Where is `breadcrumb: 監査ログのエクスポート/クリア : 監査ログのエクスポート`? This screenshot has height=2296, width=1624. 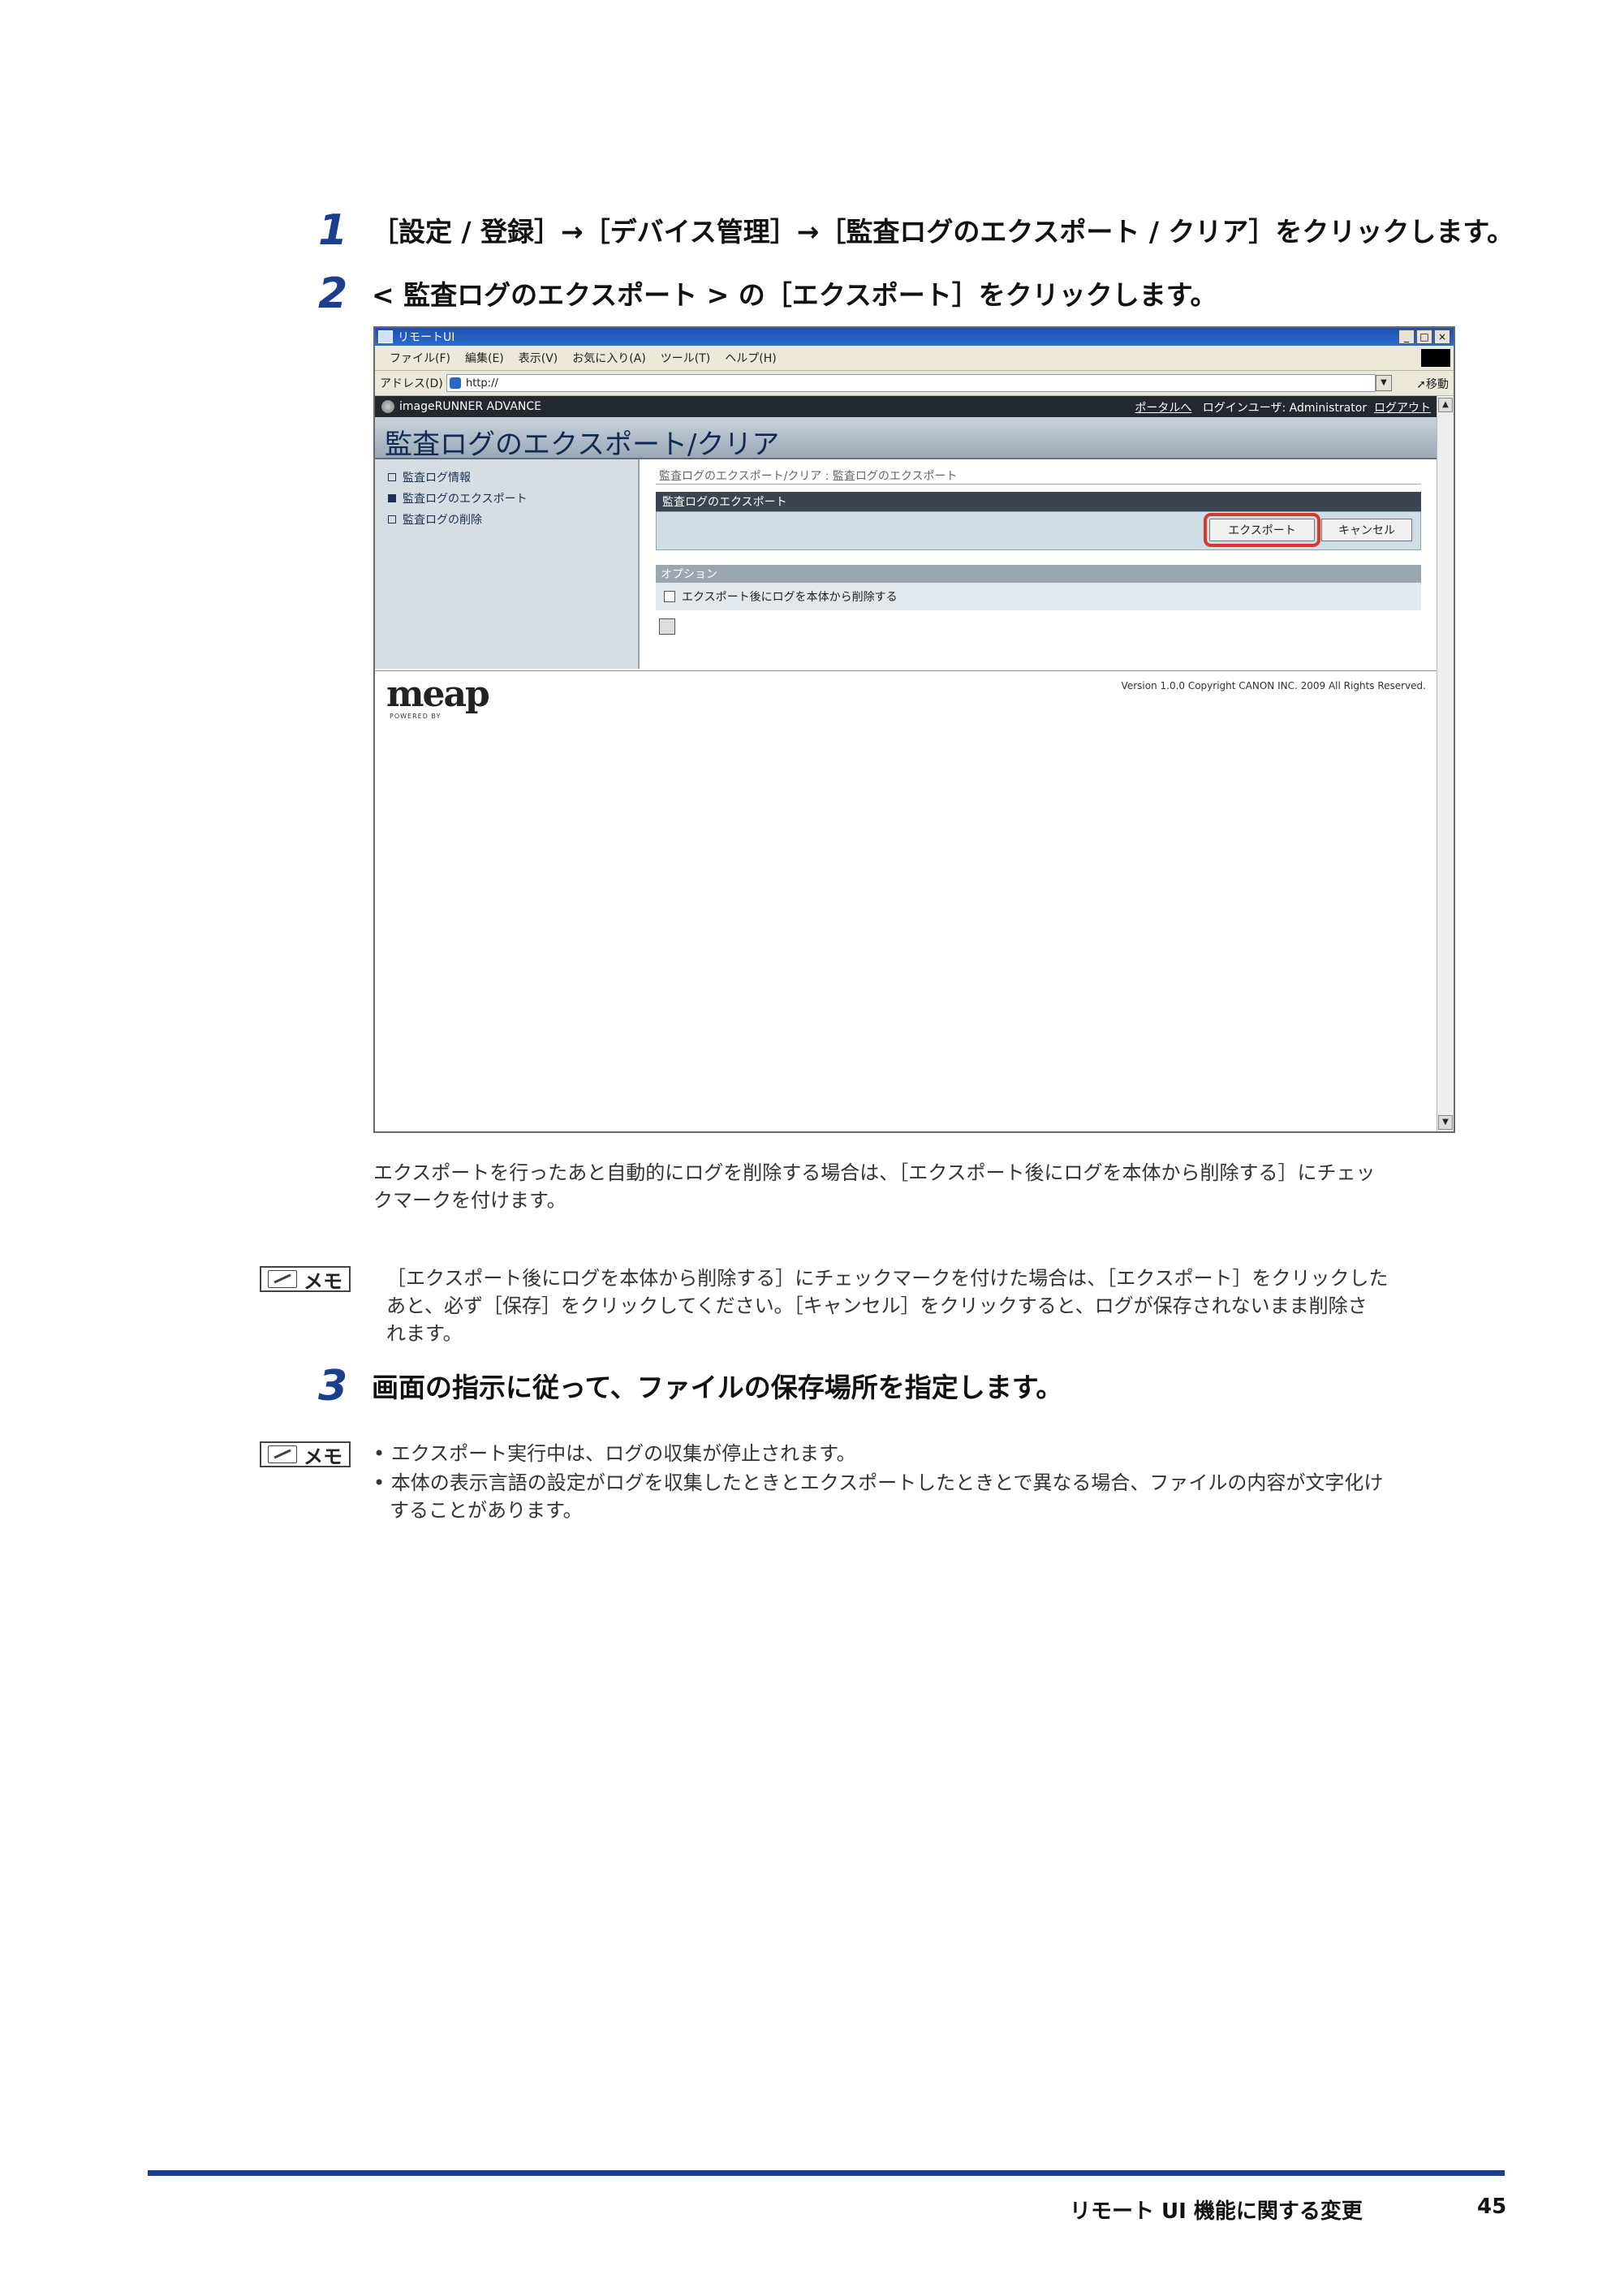 breadcrumb: 監査ログのエクスポート/クリア : 監査ログのエクスポート is located at coordinates (808, 477).